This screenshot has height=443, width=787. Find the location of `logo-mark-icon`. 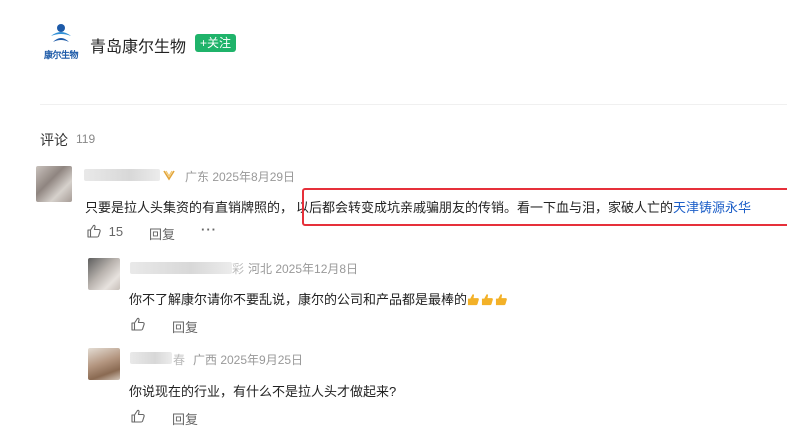

logo-mark-icon is located at coordinates (61, 33).